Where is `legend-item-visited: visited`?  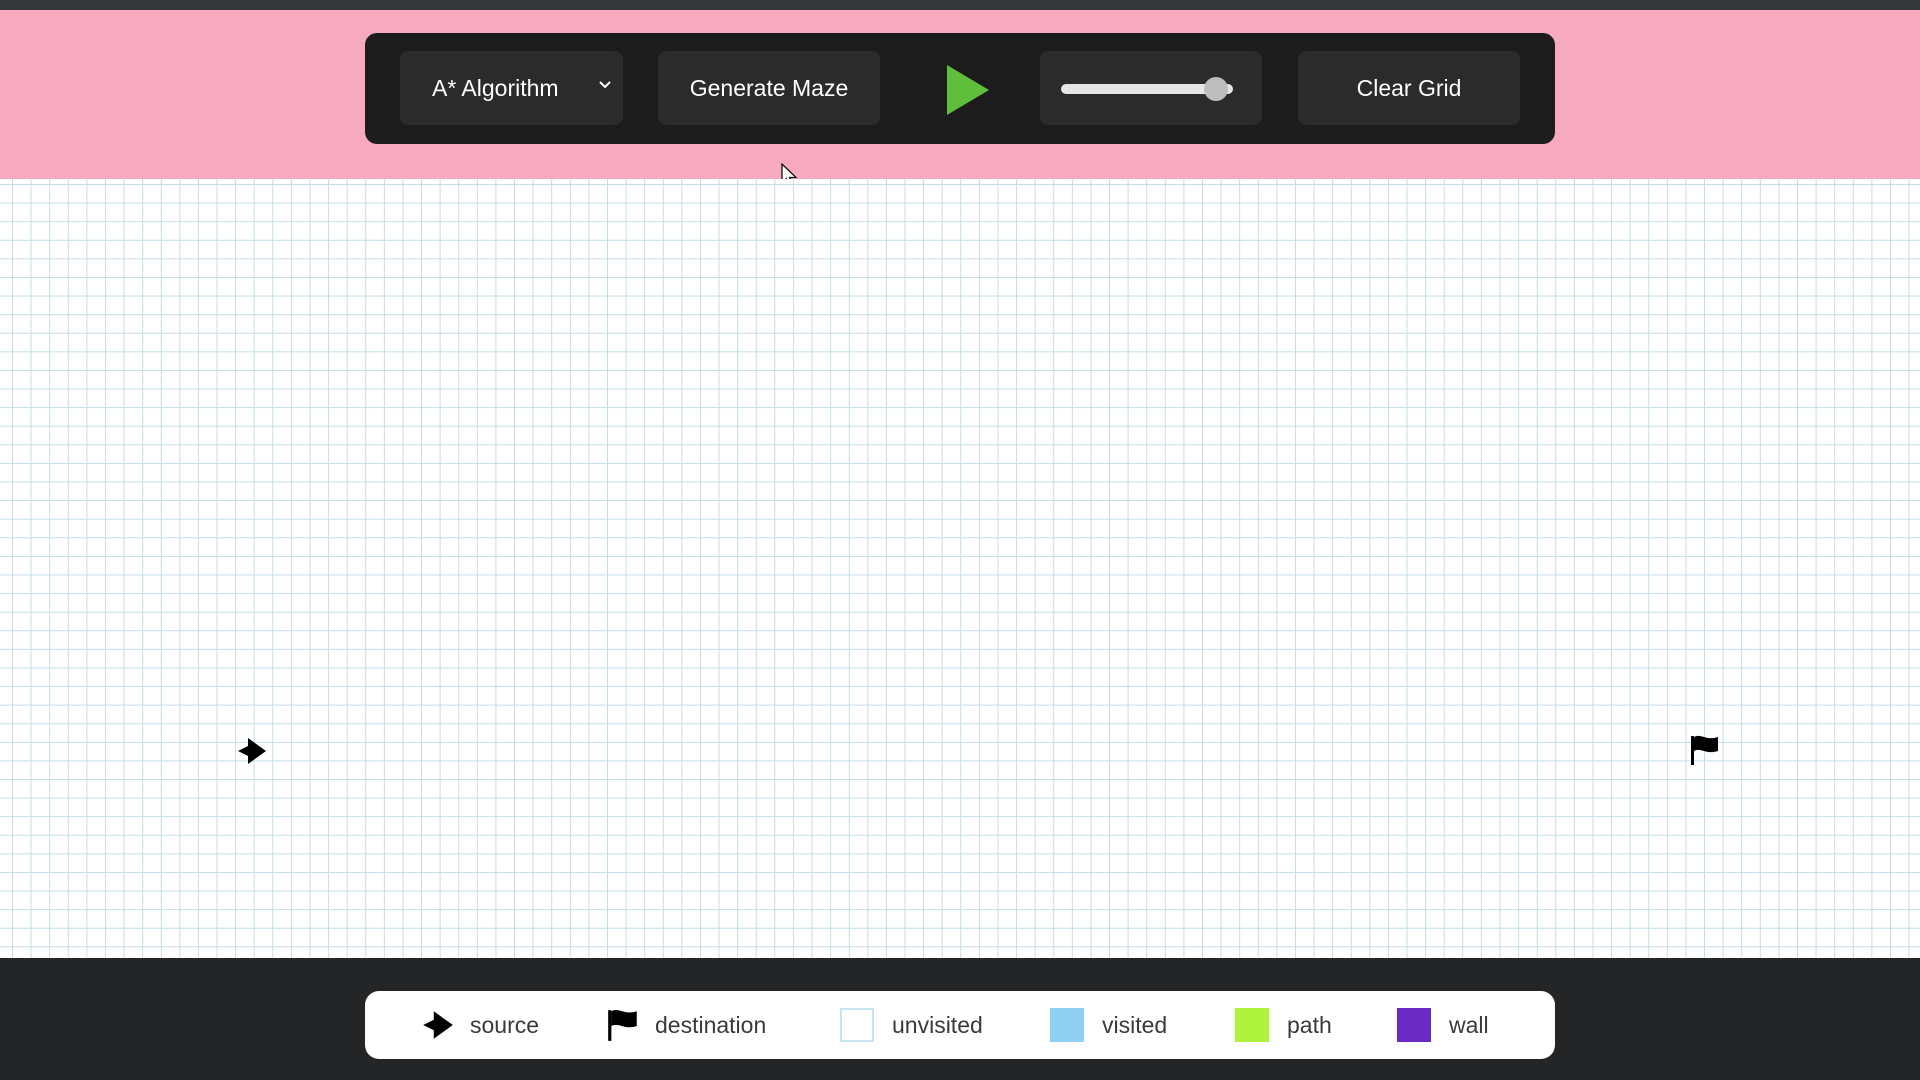 legend-item-visited: visited is located at coordinates (1108, 1025).